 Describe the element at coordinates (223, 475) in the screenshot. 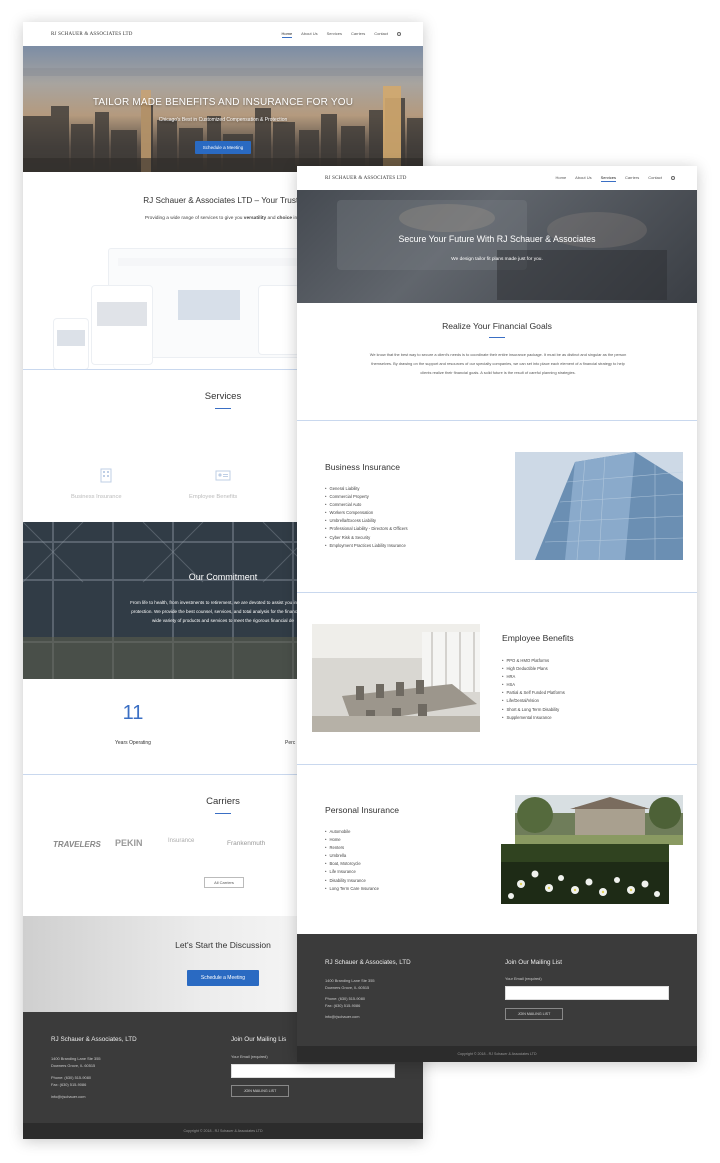

I see `id-card-icon` at that location.